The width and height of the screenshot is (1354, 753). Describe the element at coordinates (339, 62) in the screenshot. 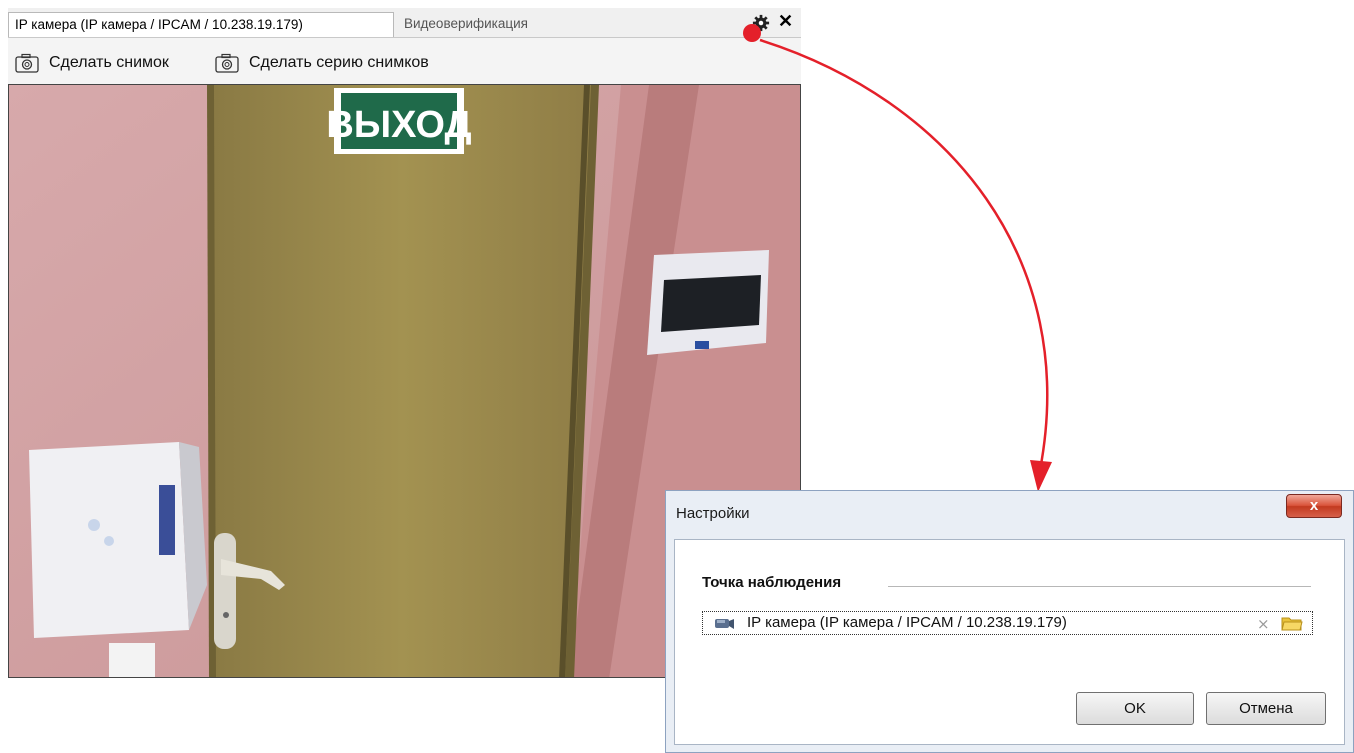

I see `take-series-label: Сделать серию снимков` at that location.